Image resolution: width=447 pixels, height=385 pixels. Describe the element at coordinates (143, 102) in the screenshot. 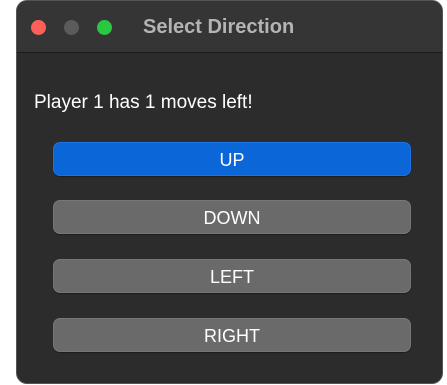

I see `moves-left-message: Player 1 has 1 moves left!` at that location.